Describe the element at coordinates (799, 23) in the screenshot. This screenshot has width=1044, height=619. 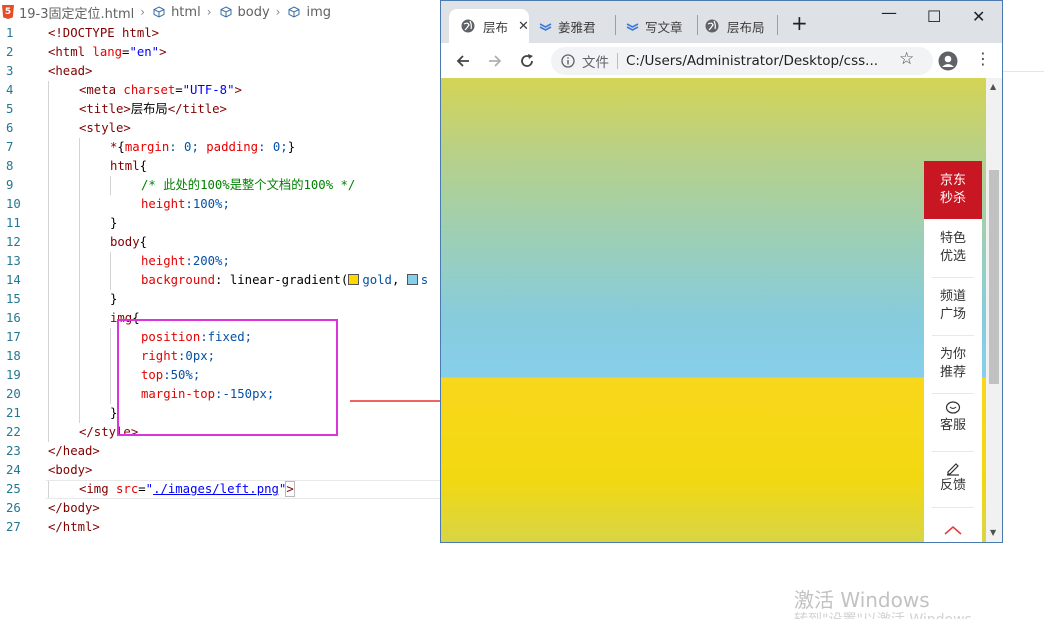
I see `new-tab-button: +` at that location.